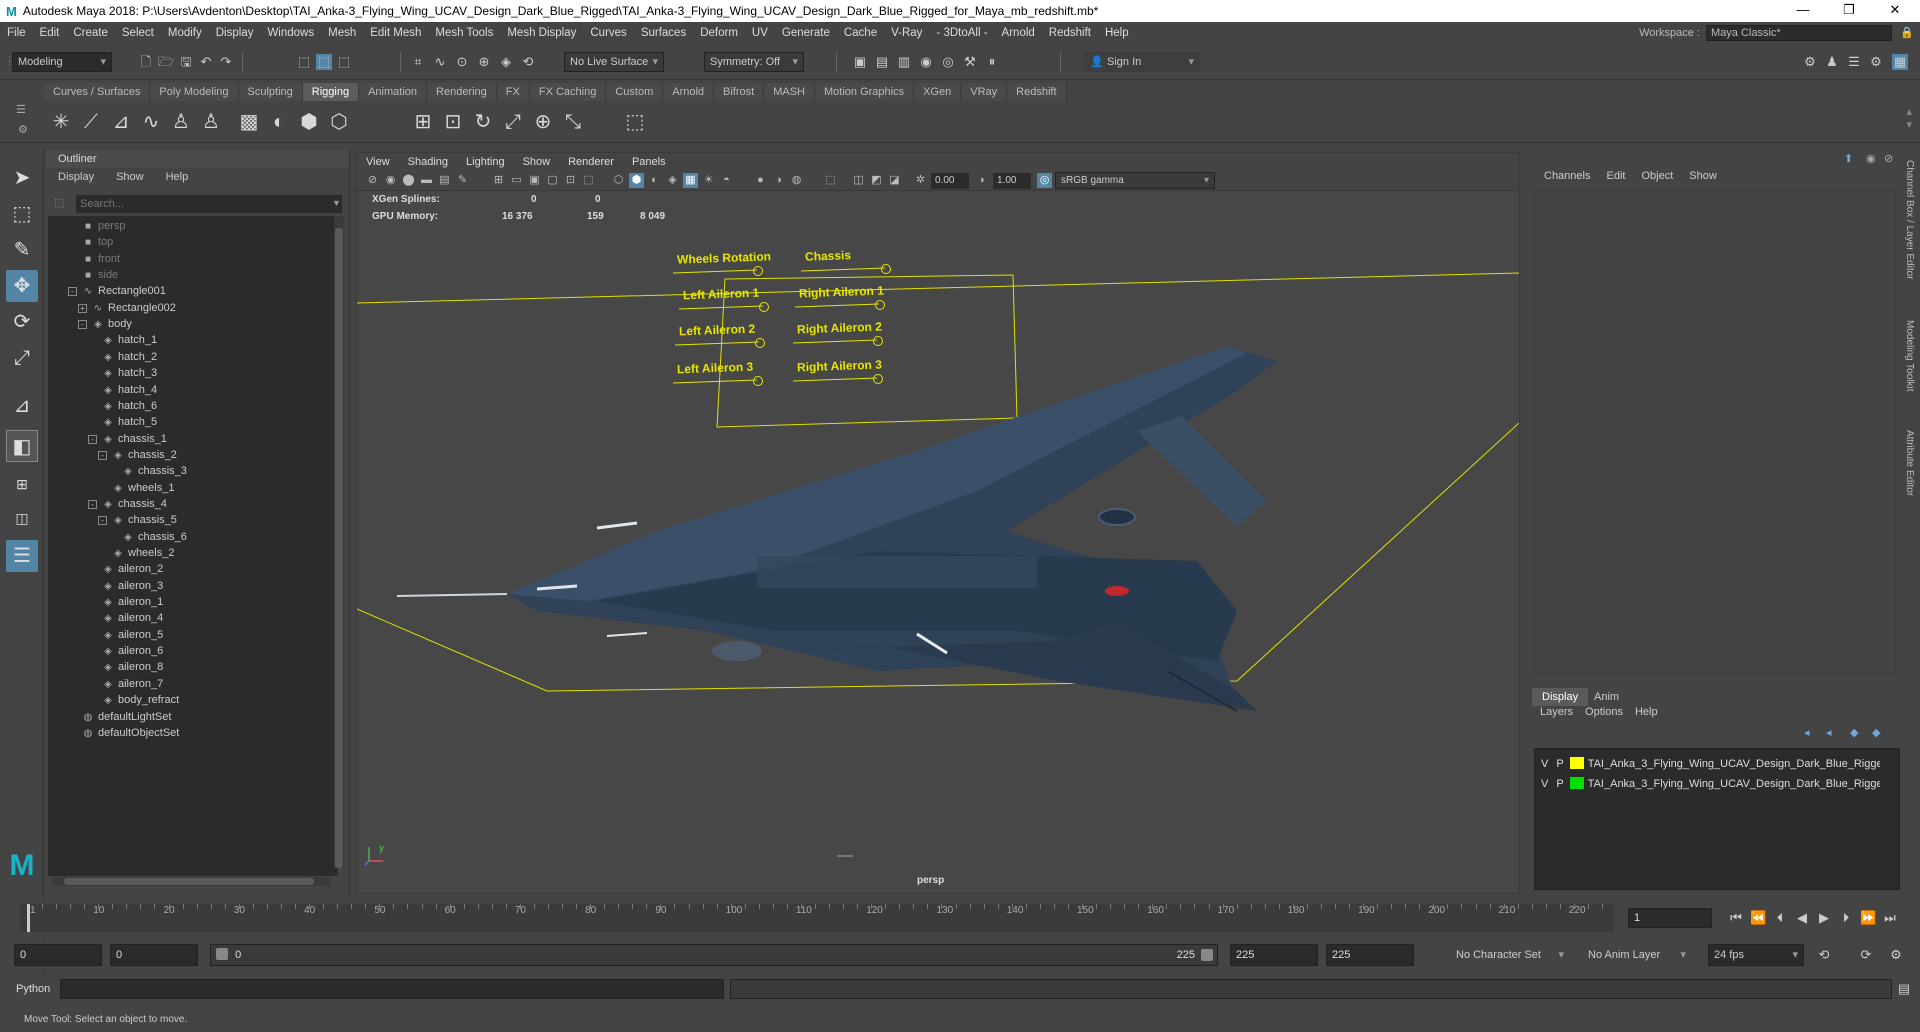 This screenshot has width=1920, height=1032. I want to click on four-view-icon: ⊞, so click(22, 484).